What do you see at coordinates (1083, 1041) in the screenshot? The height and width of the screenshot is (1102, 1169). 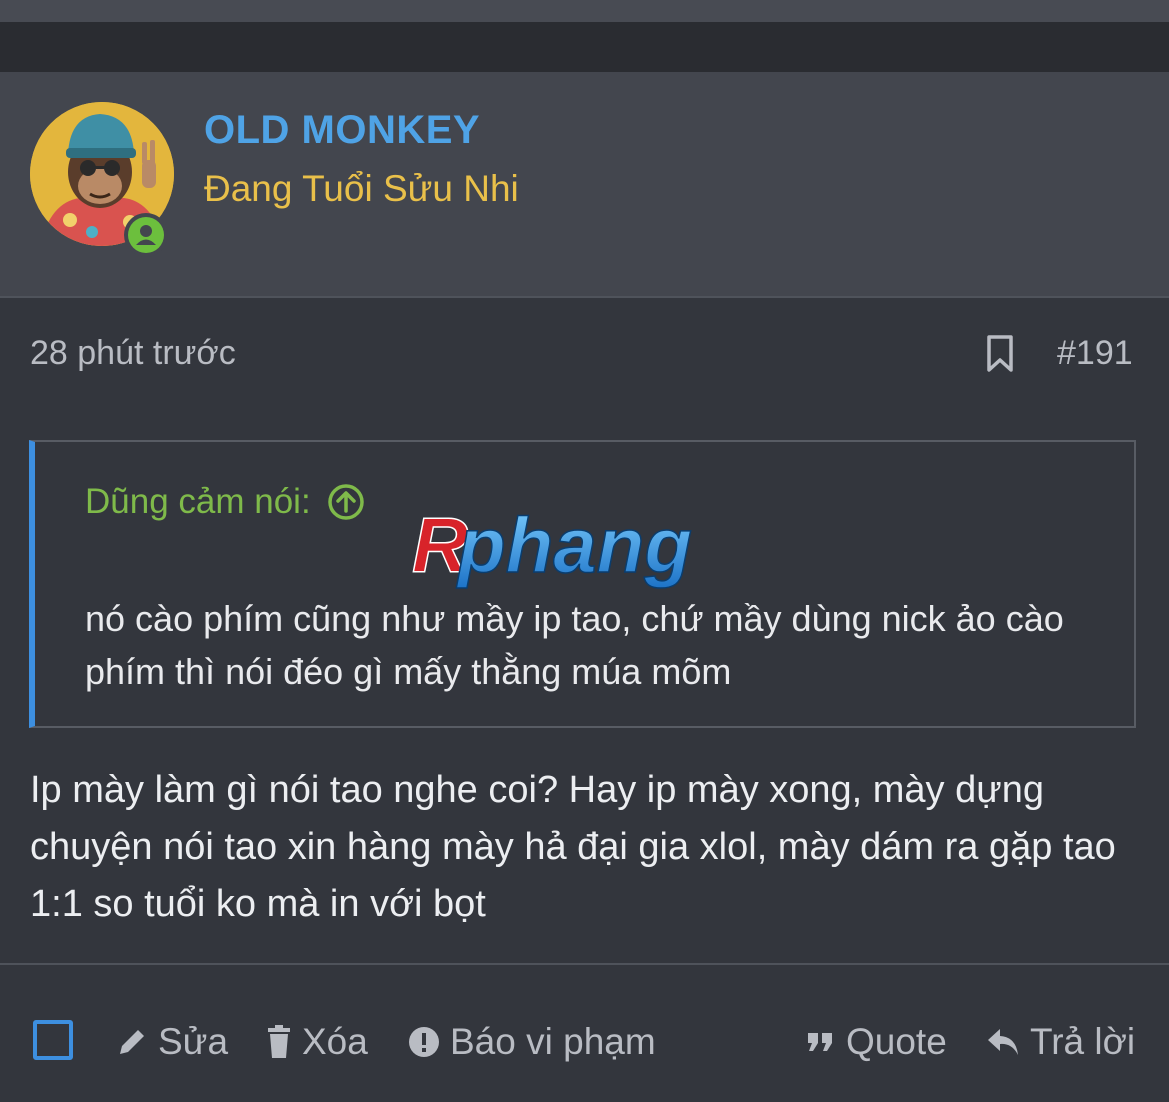 I see `reply-label: Trả lời` at bounding box center [1083, 1041].